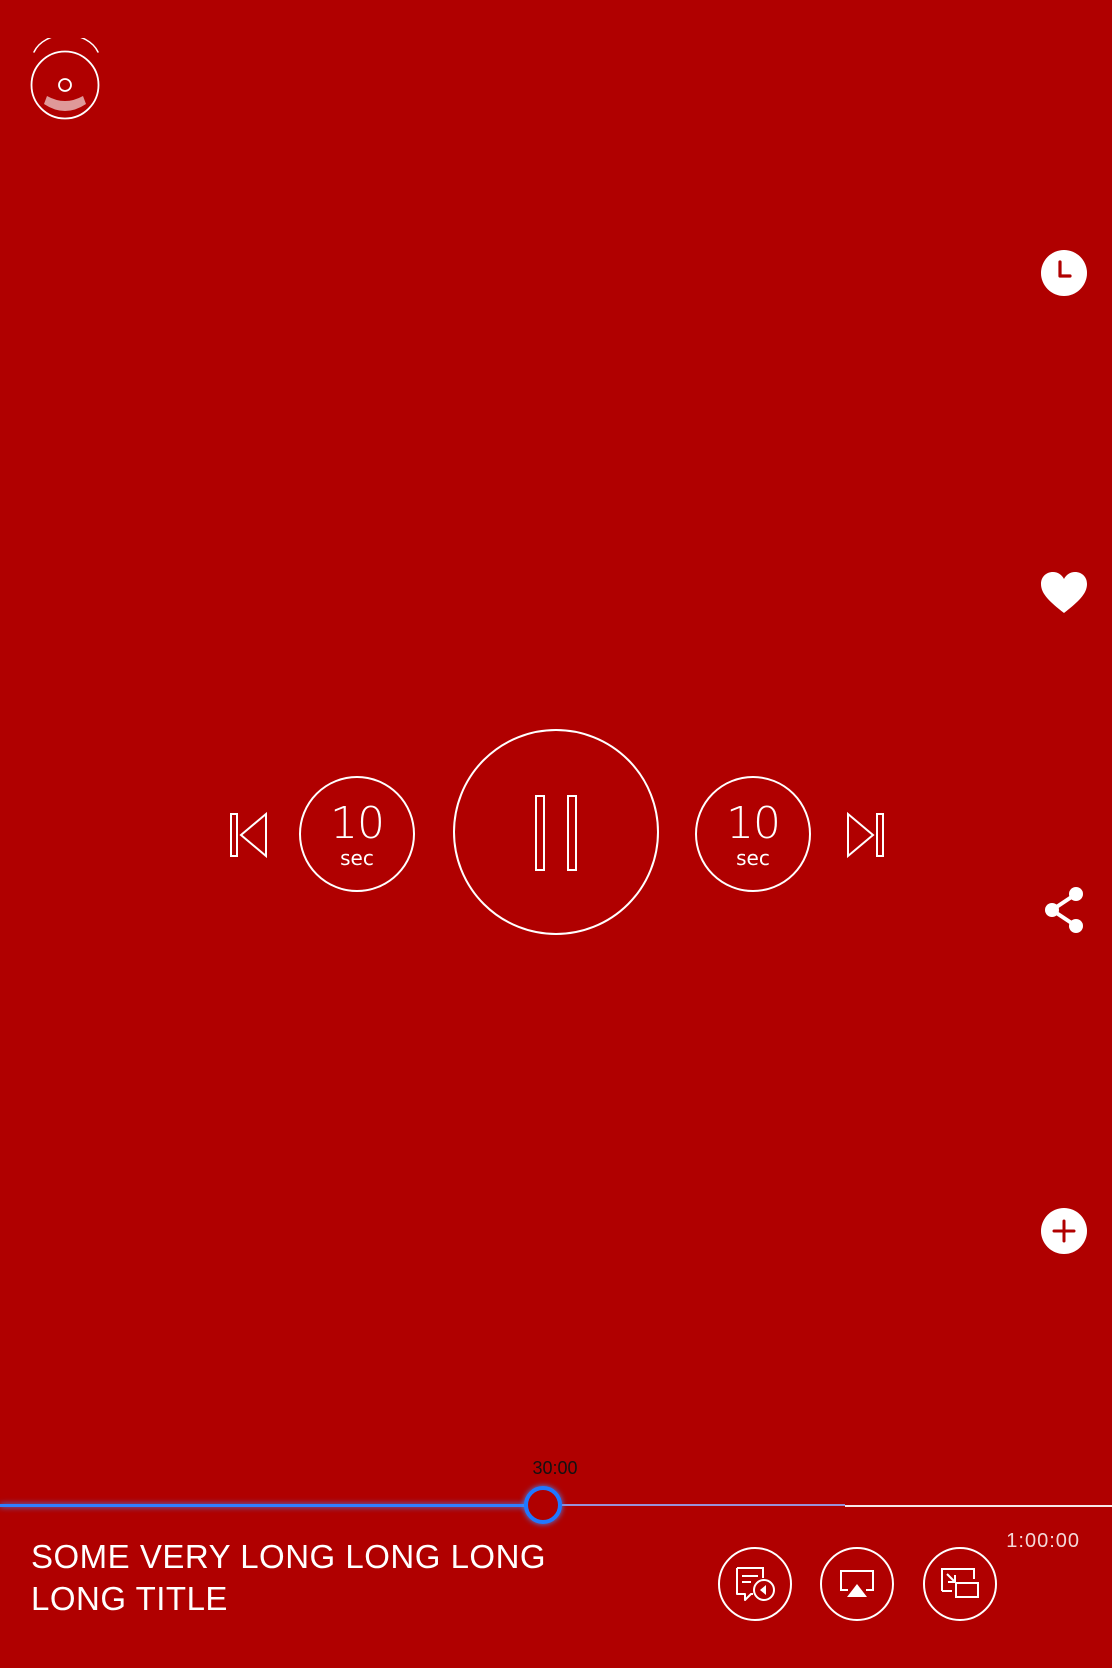  I want to click on skip-next-icon, so click(865, 835).